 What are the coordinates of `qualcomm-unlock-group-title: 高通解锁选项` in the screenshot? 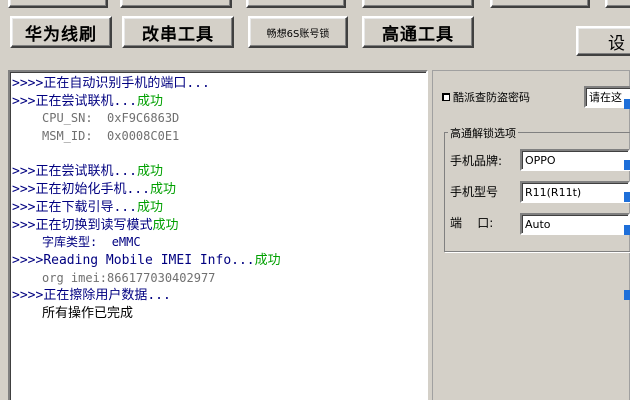 It's located at (483, 133).